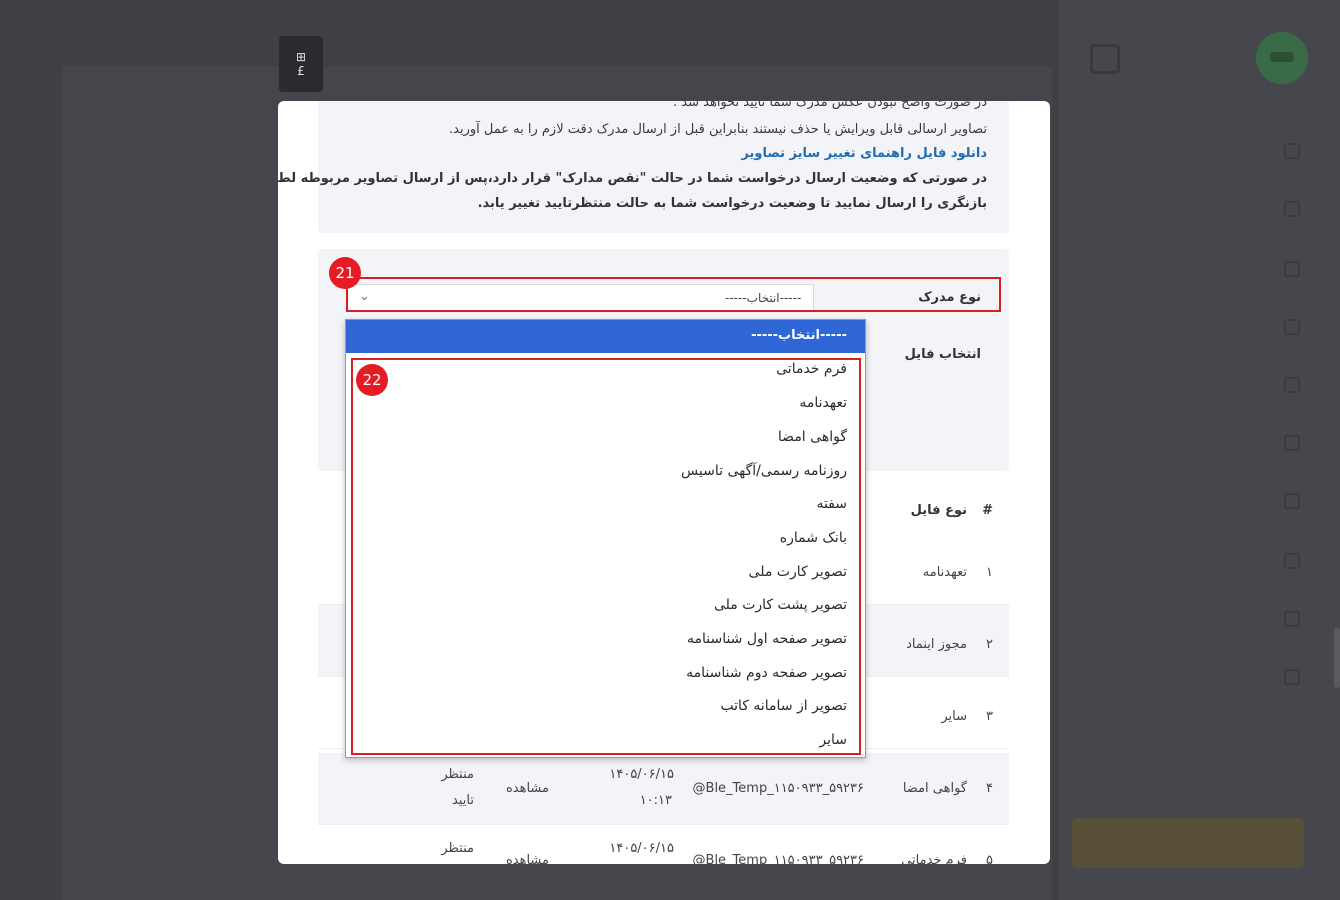 This screenshot has height=900, width=1340. I want to click on row-status: تایید, so click(463, 800).